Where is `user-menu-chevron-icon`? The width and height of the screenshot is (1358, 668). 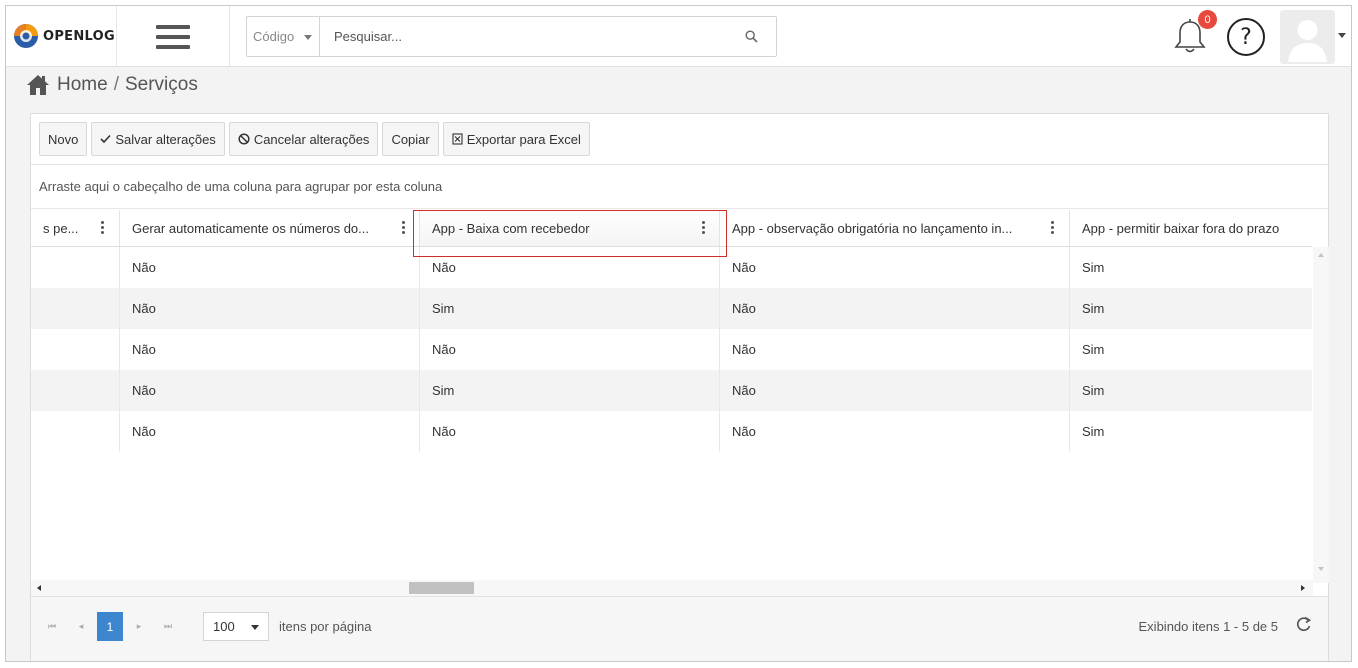 user-menu-chevron-icon is located at coordinates (1342, 35).